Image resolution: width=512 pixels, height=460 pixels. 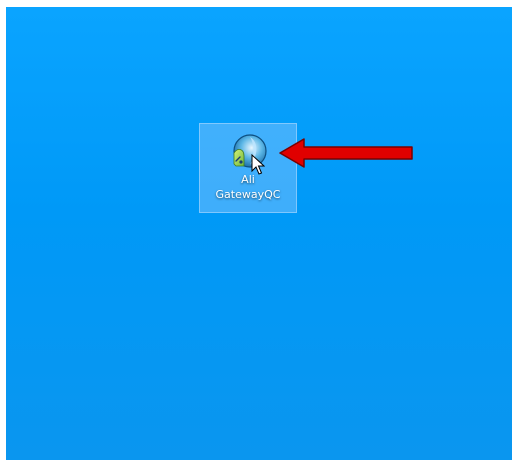 I want to click on red-pointer-arrow-icon, so click(x=346, y=153).